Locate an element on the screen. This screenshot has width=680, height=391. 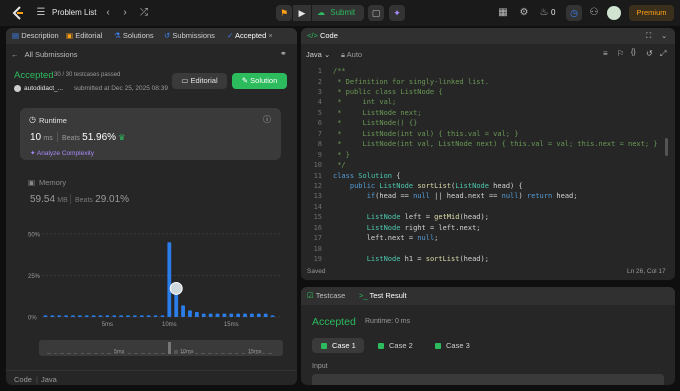
close-tab-icon: × is located at coordinates (270, 35).